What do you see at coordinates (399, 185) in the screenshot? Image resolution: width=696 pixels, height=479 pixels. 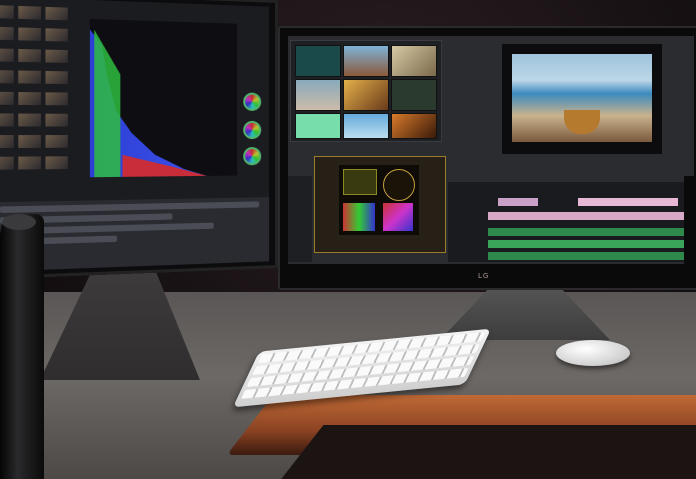 I see `vectorscope-circle` at bounding box center [399, 185].